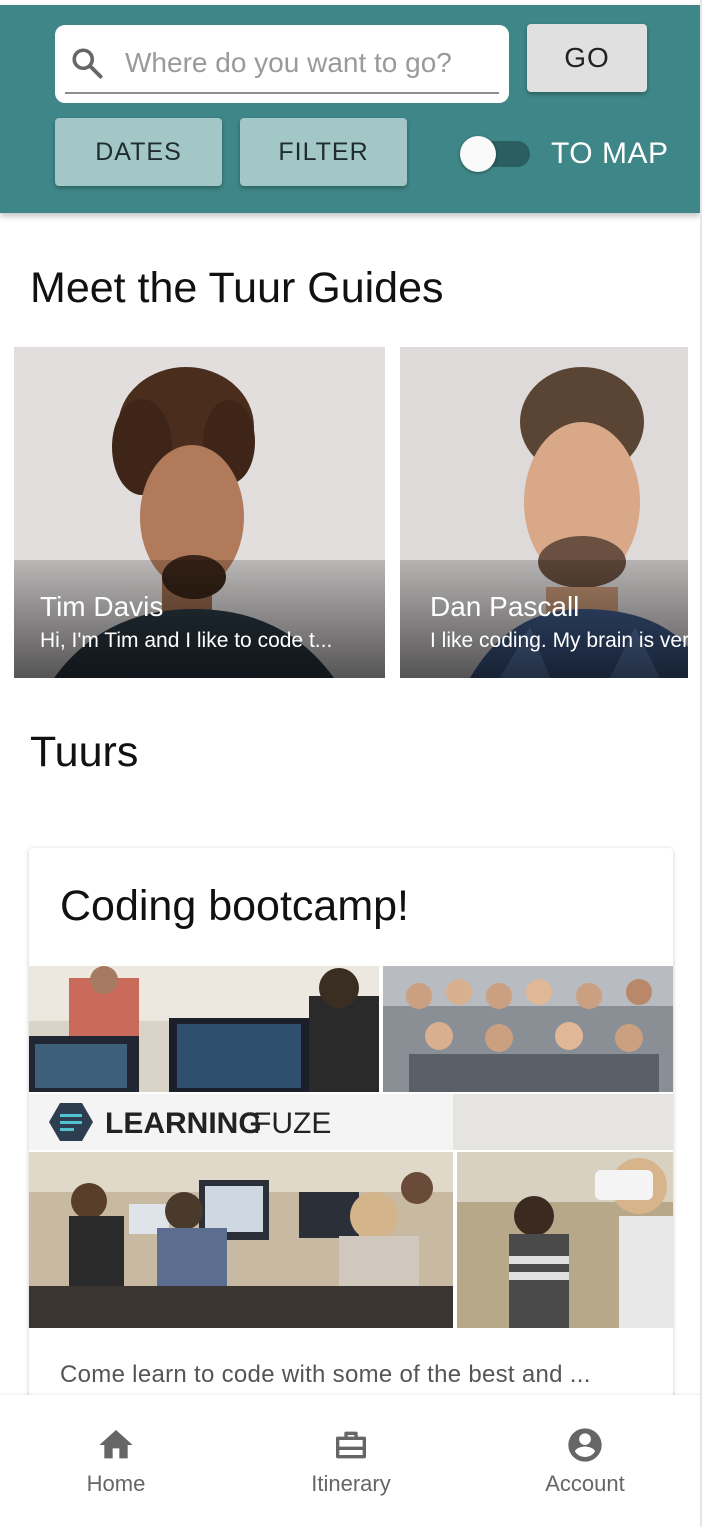 This screenshot has height=1527, width=702. What do you see at coordinates (116, 1483) in the screenshot?
I see `nav-label: Home` at bounding box center [116, 1483].